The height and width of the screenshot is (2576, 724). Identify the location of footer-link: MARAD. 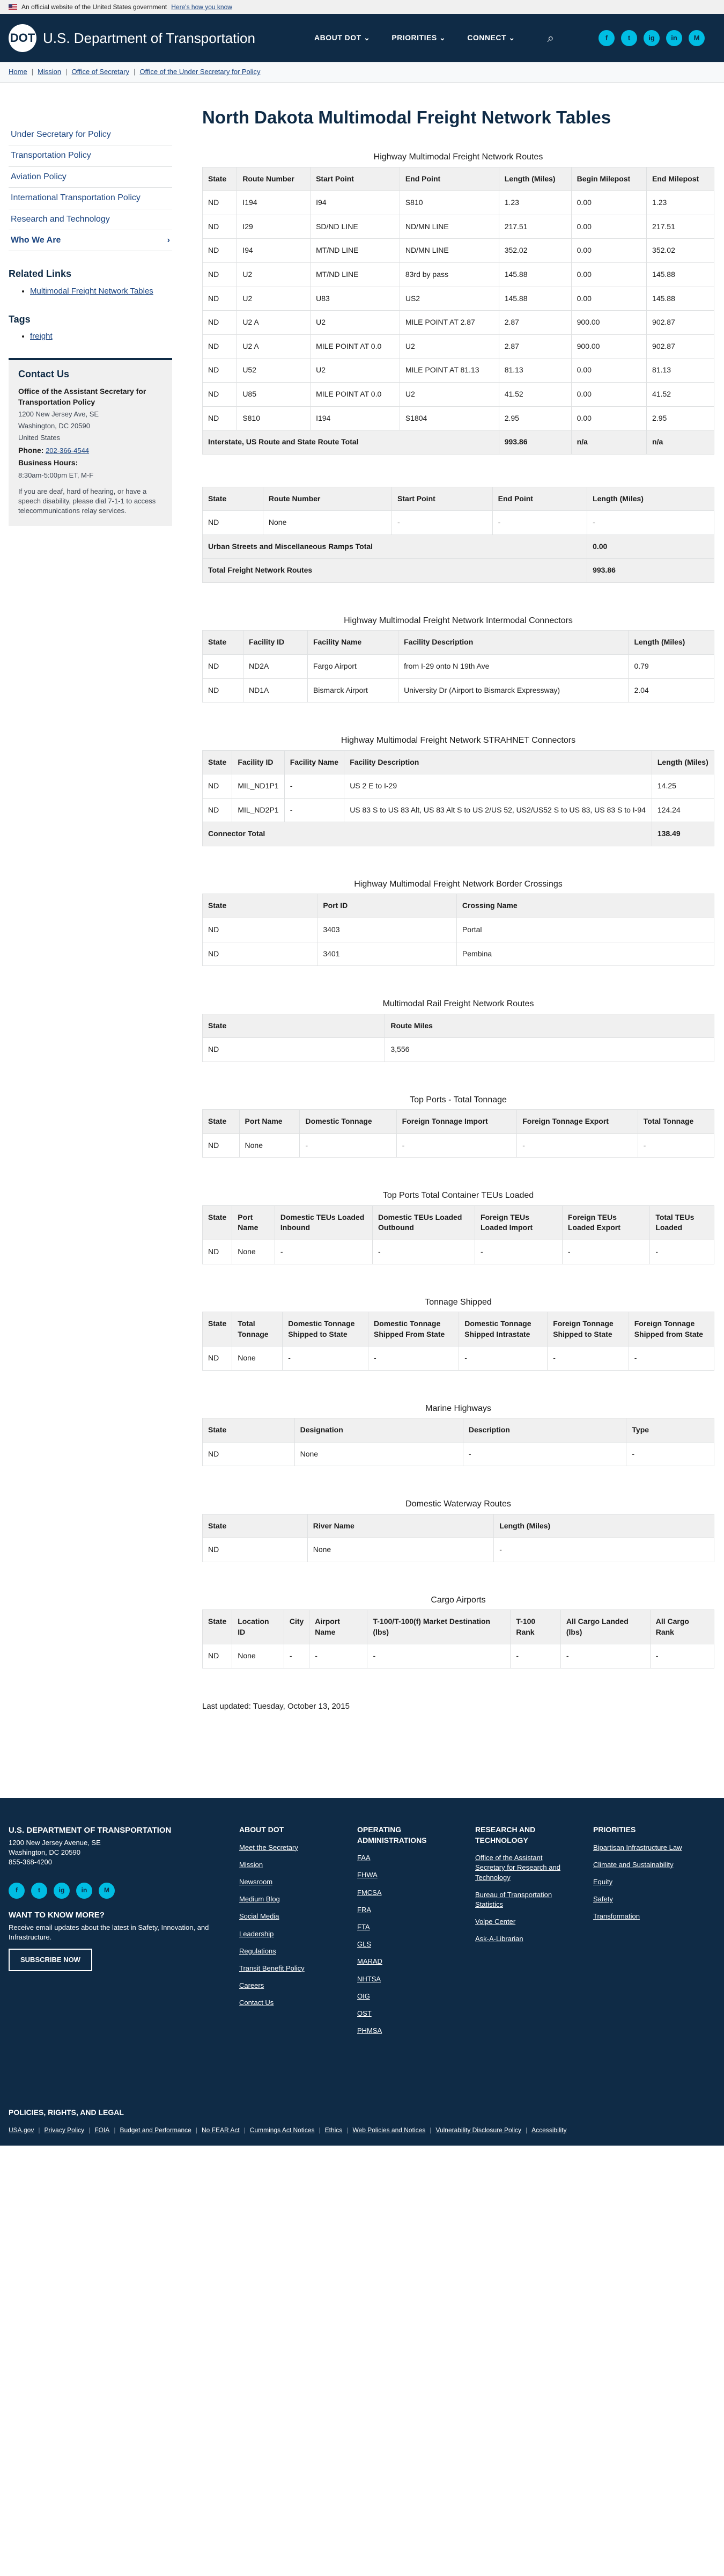
(402, 1961).